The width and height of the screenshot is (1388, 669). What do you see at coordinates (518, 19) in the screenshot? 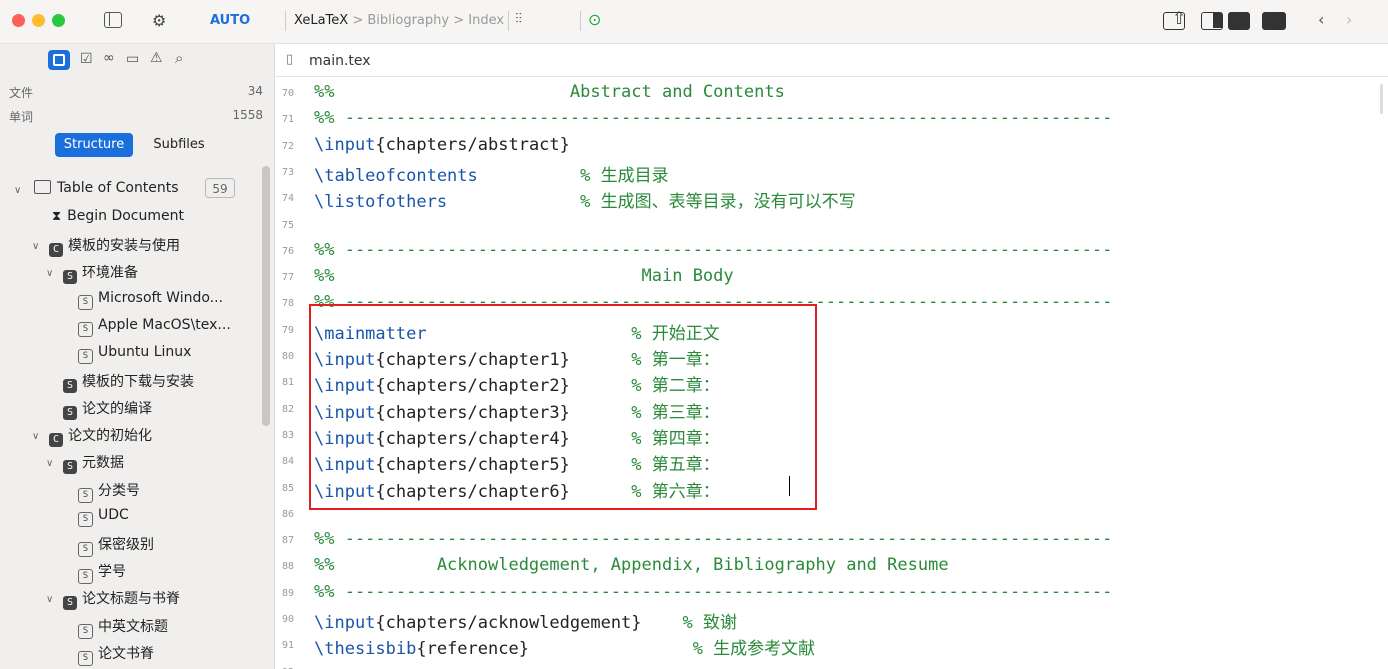
I see `mixer-sliders-icon: ⫶⫶` at bounding box center [518, 19].